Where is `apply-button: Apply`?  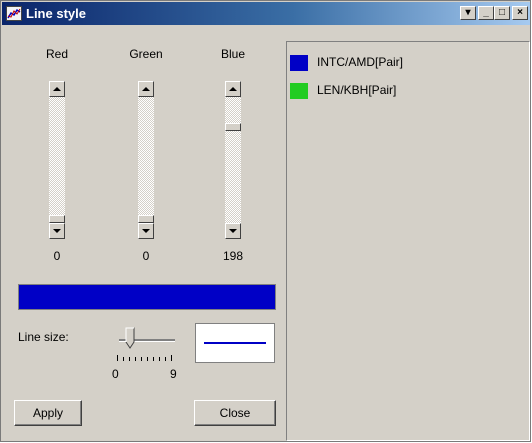 apply-button: Apply is located at coordinates (48, 413).